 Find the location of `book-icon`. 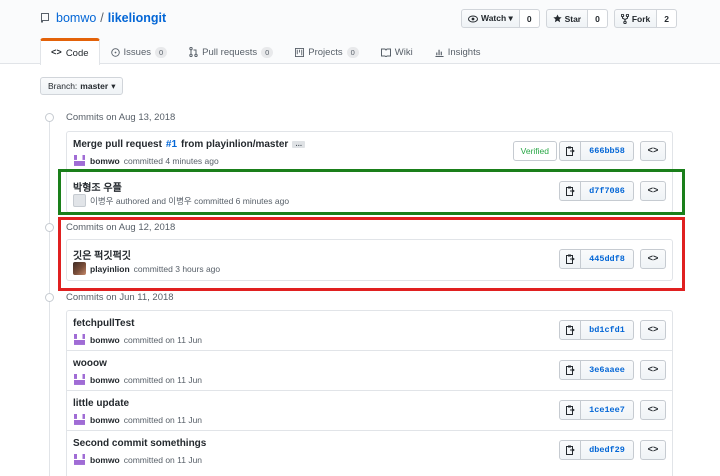

book-icon is located at coordinates (385, 52).